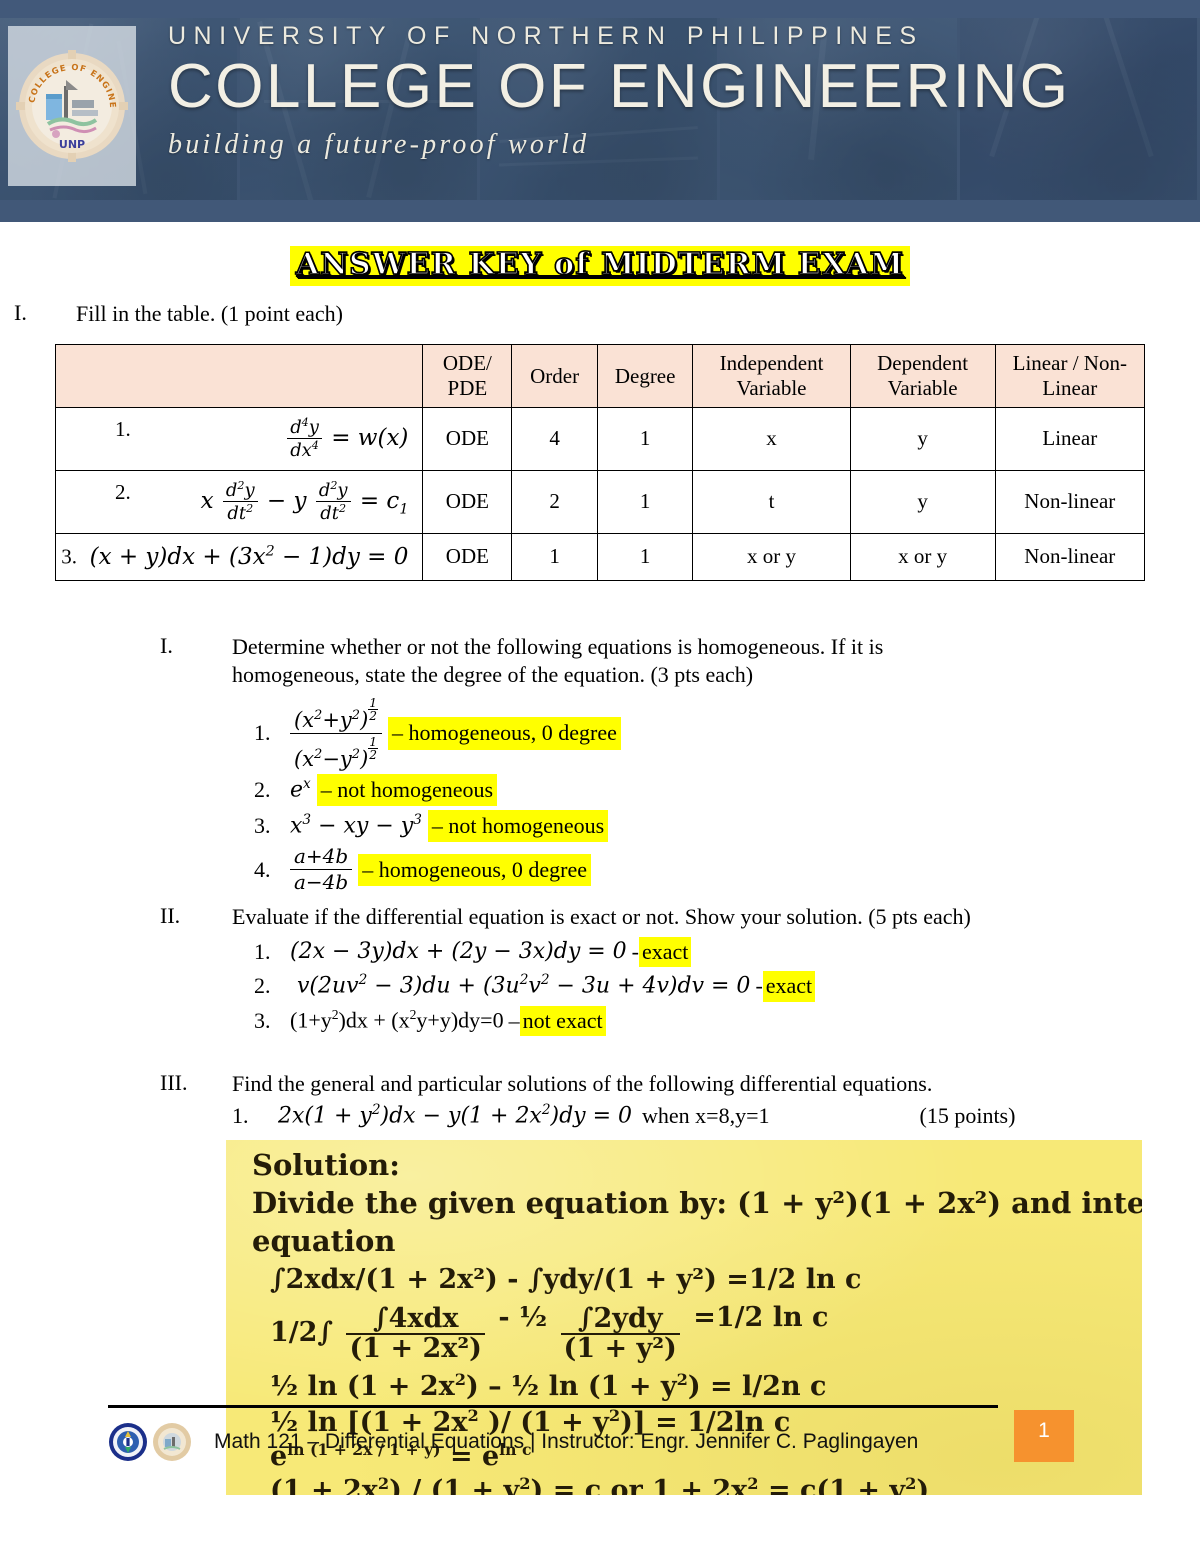  I want to click on item-answer: exact, so click(789, 986).